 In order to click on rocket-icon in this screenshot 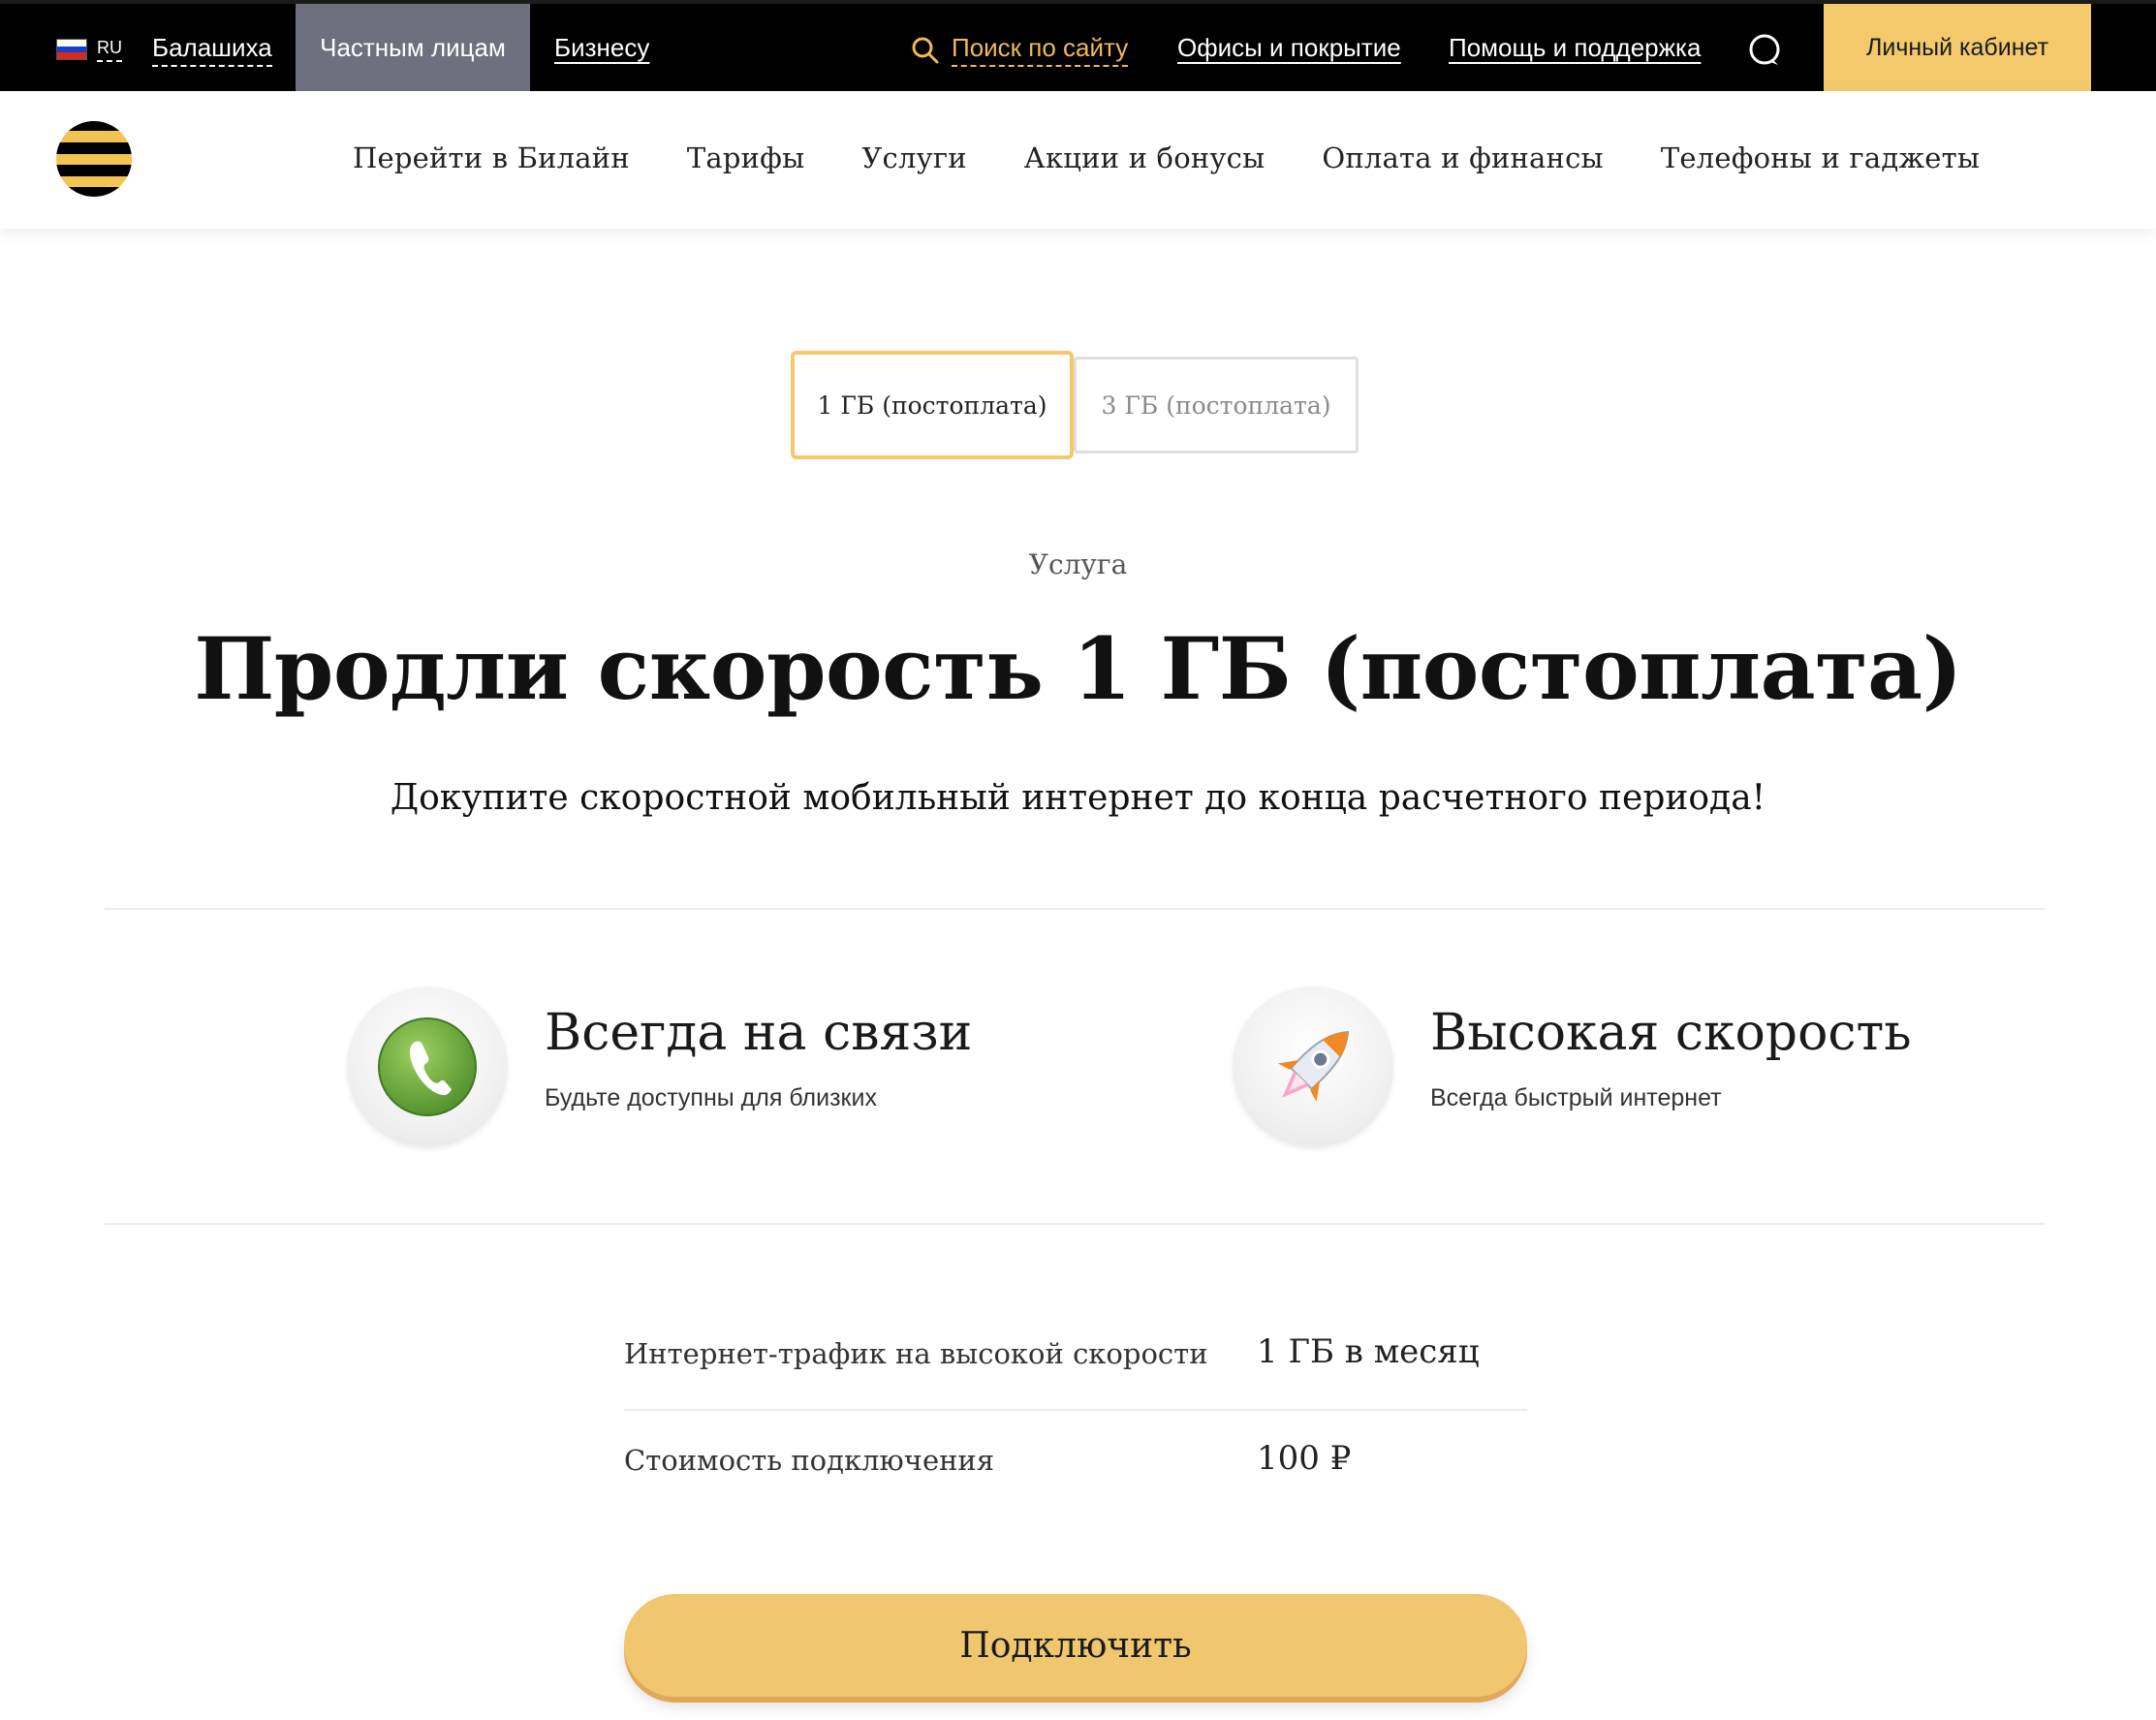, I will do `click(1313, 1066)`.